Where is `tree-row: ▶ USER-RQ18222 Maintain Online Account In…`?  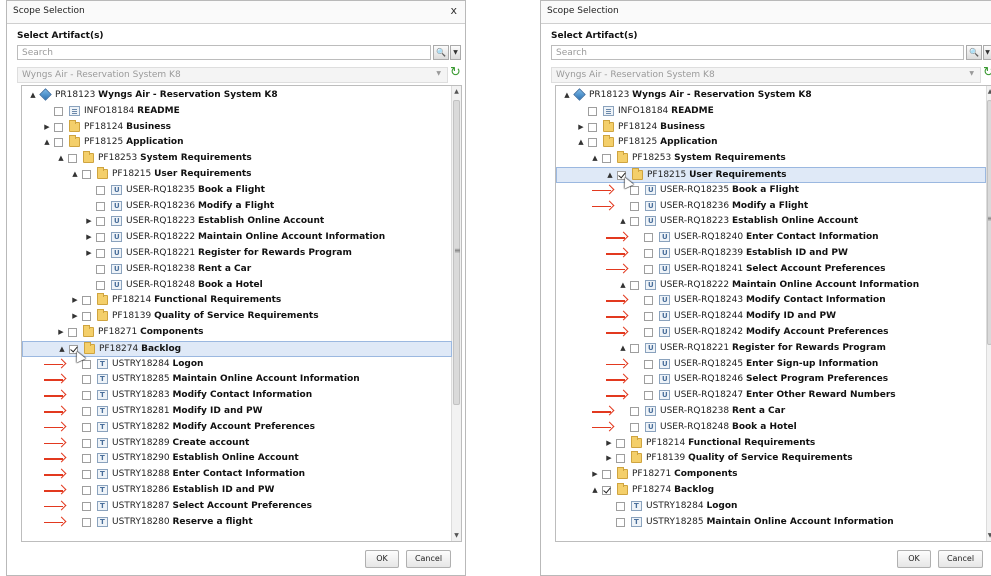
tree-row: ▶ USER-RQ18222 Maintain Online Account In… is located at coordinates (237, 237).